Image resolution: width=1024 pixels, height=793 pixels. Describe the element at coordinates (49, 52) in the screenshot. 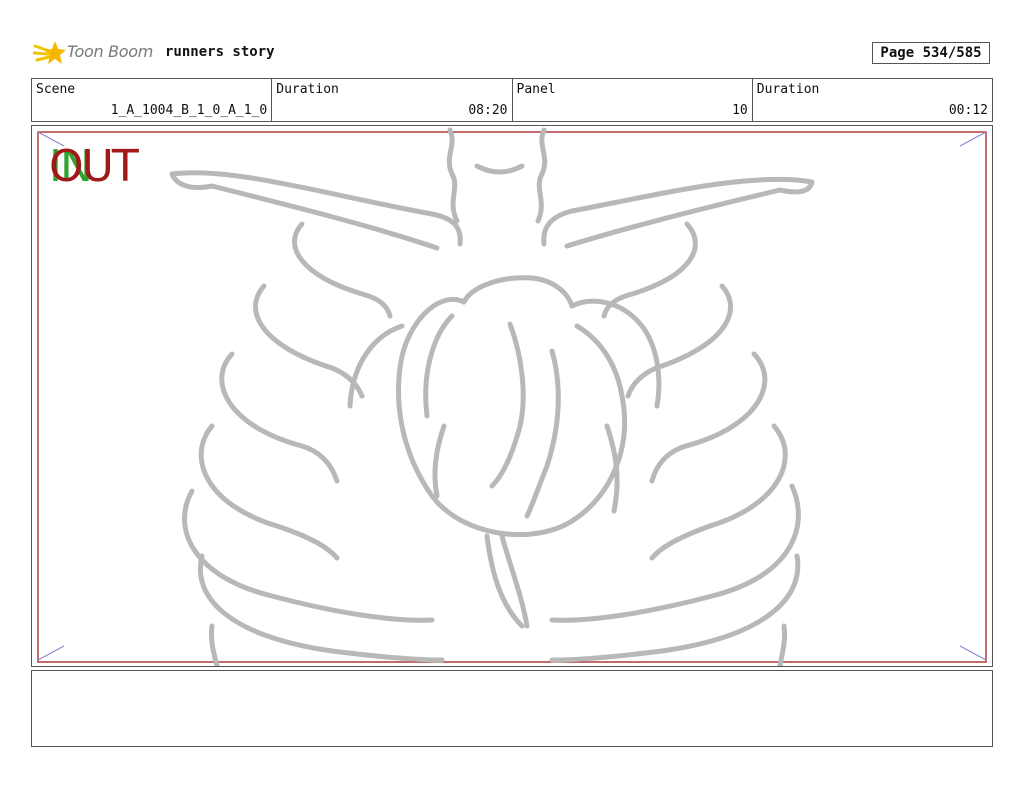

I see `star-logo-icon` at that location.